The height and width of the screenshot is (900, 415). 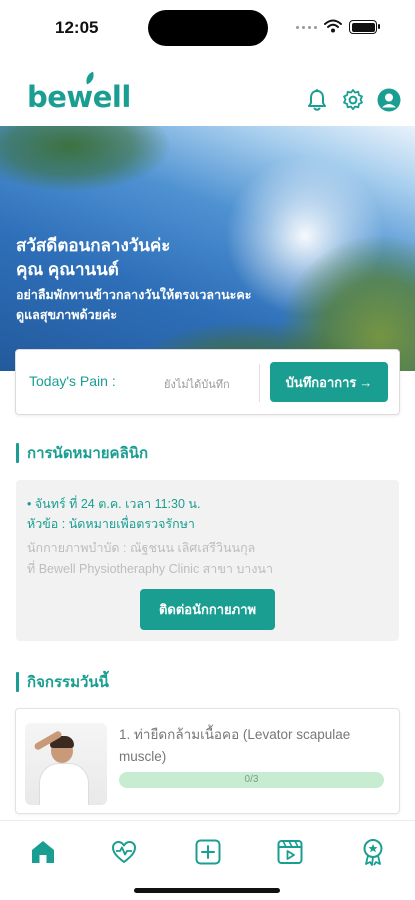 What do you see at coordinates (290, 852) in the screenshot?
I see `nav-video-icon` at bounding box center [290, 852].